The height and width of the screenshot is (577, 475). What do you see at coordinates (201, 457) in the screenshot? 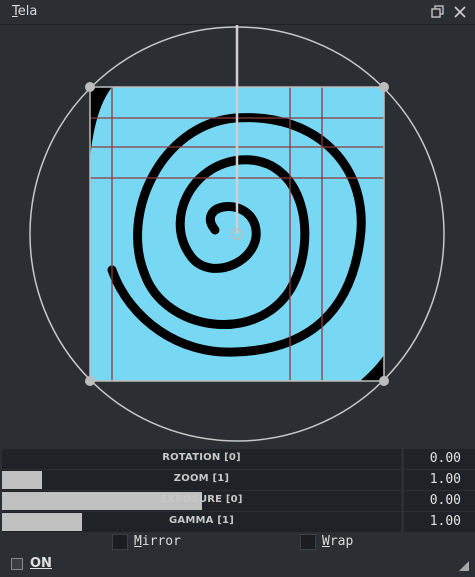
I see `rotation-label: ROTATION [0]` at bounding box center [201, 457].